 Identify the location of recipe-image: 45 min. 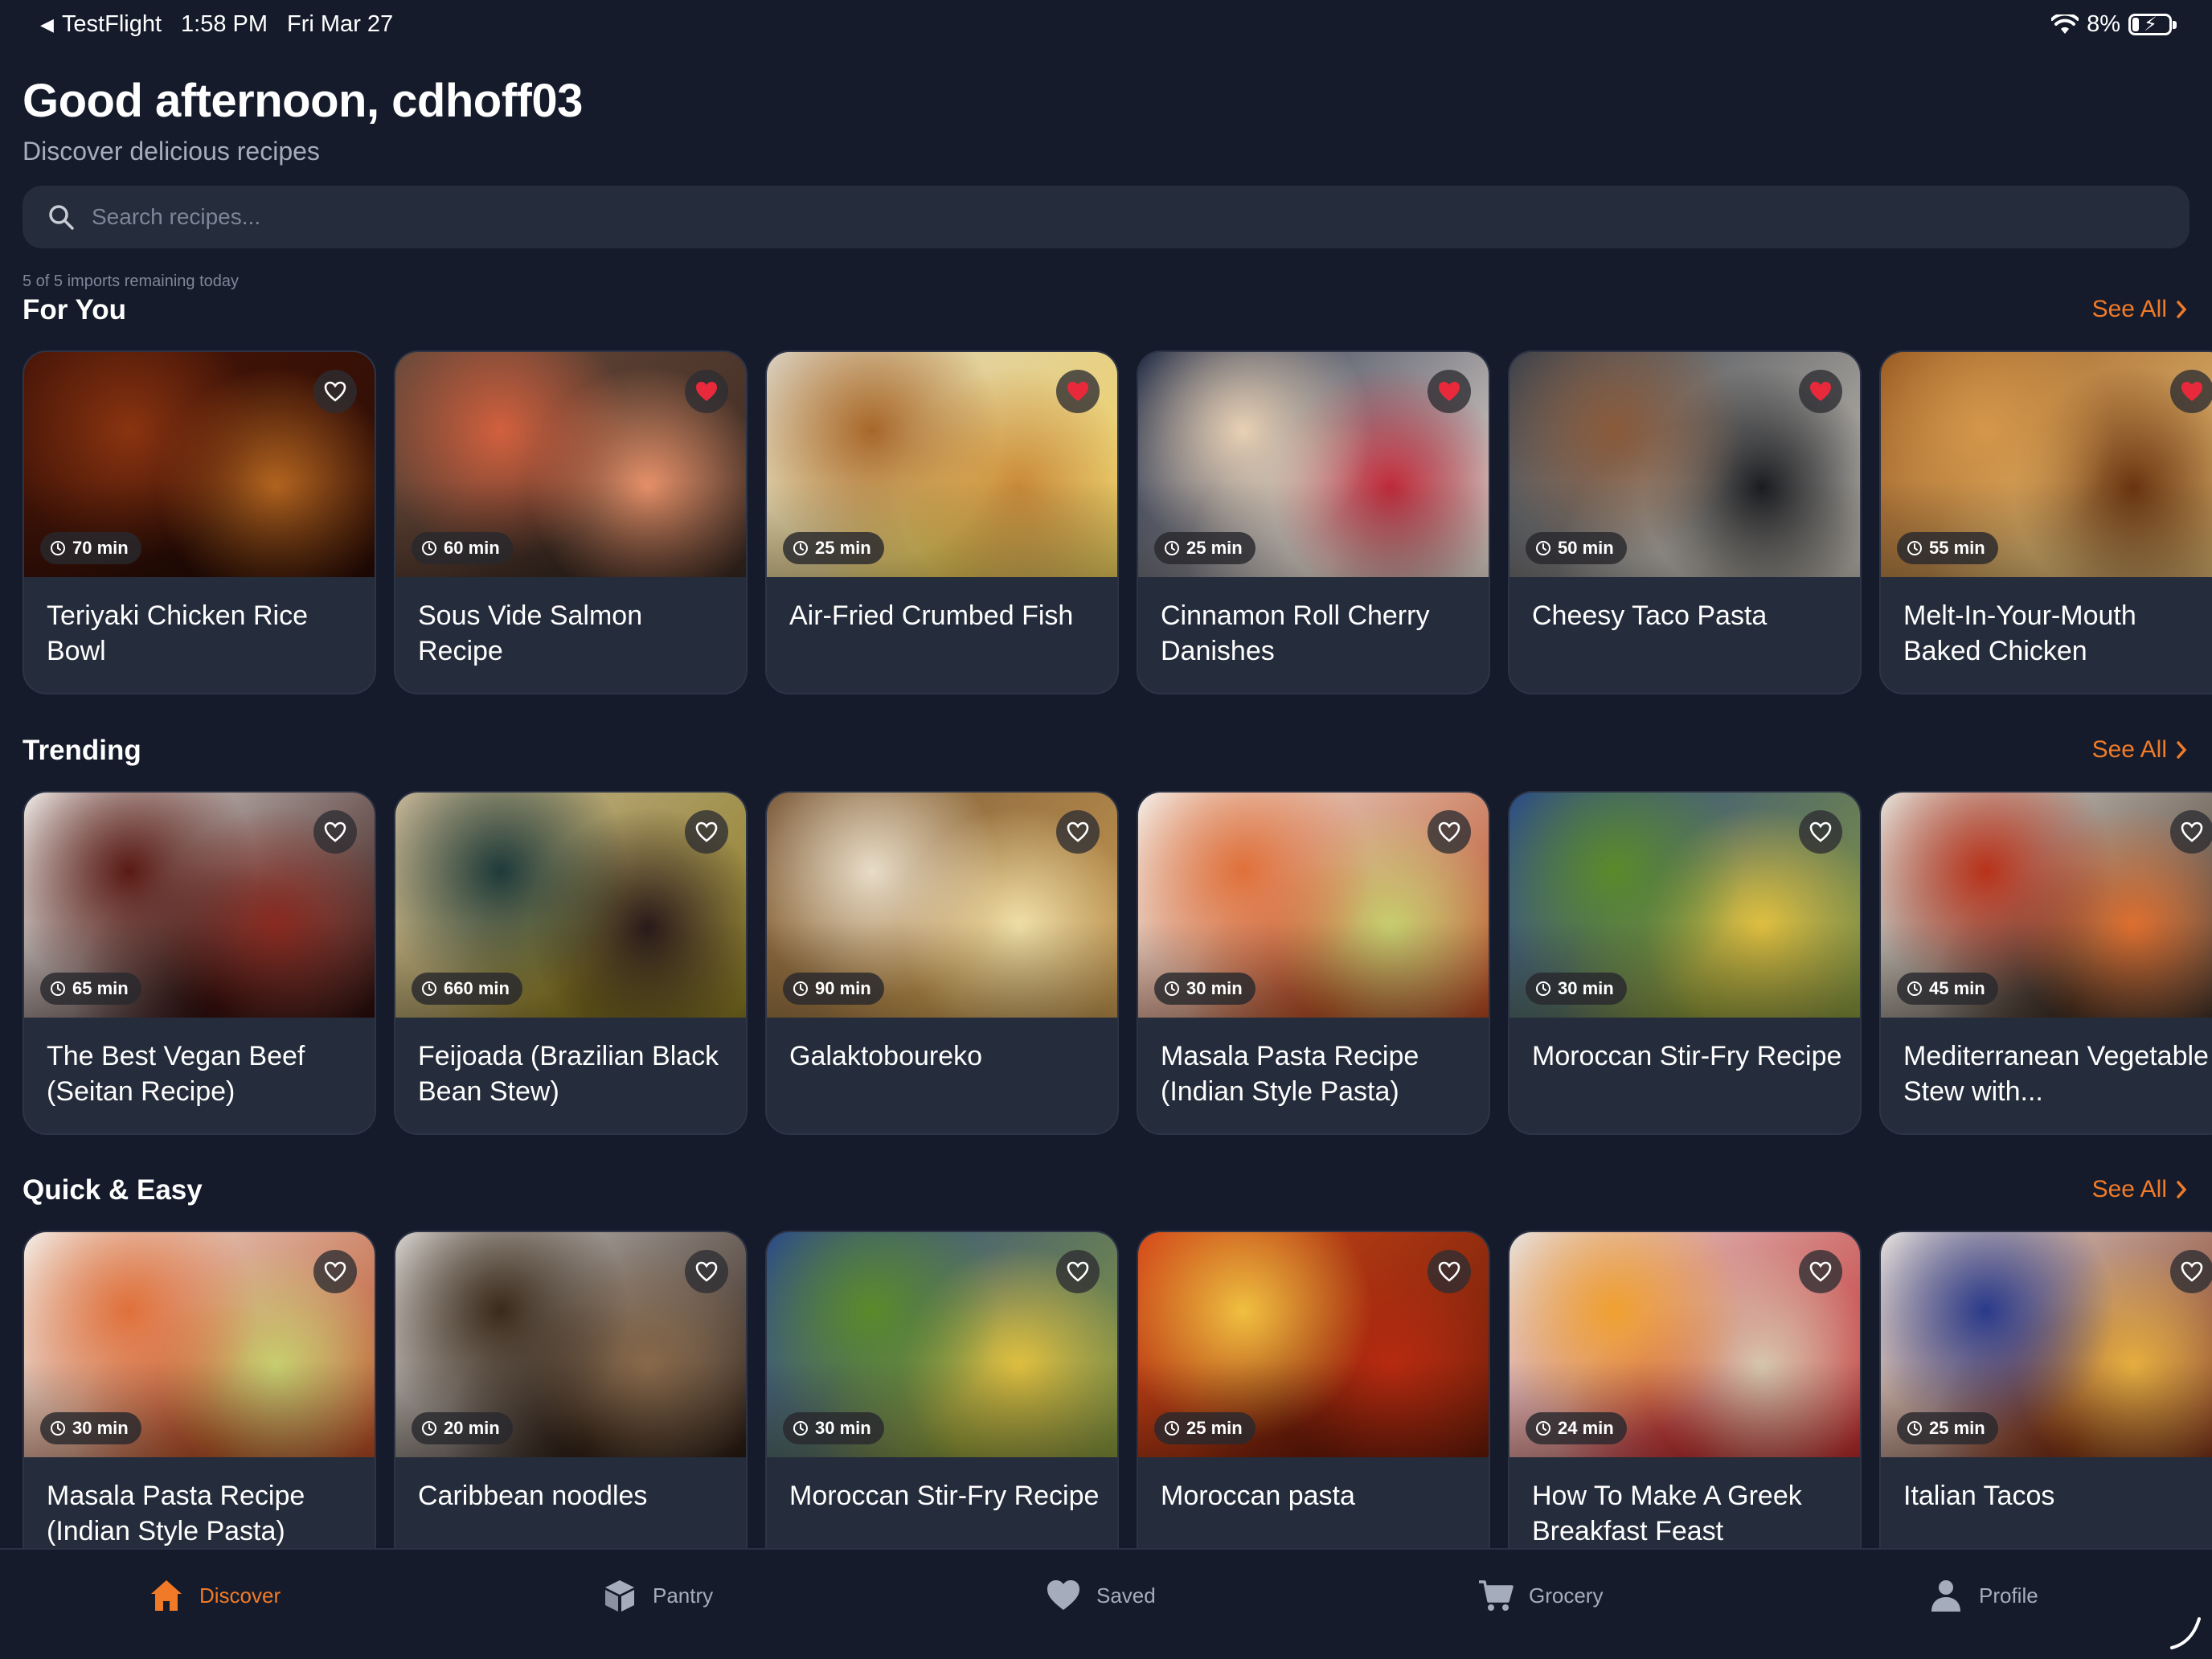
(2047, 906).